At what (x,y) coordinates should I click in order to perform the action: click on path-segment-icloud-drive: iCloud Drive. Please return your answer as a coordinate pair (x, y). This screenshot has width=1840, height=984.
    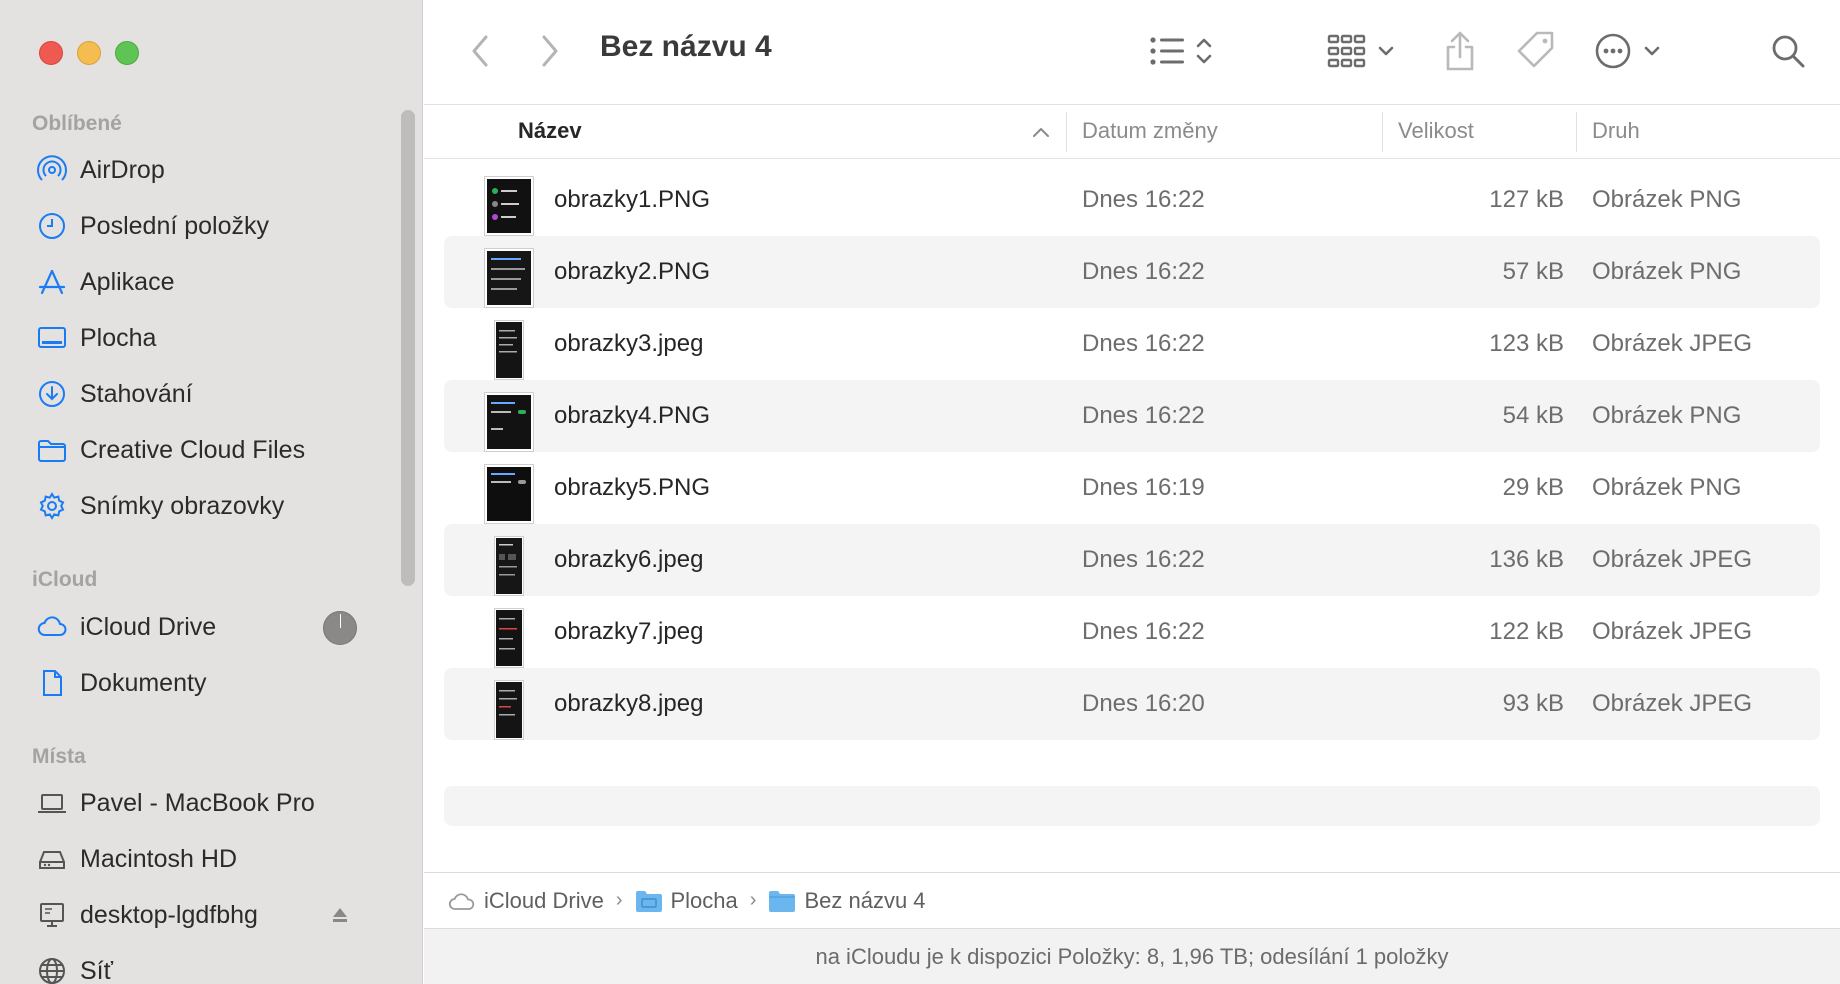
    Looking at the image, I should click on (526, 901).